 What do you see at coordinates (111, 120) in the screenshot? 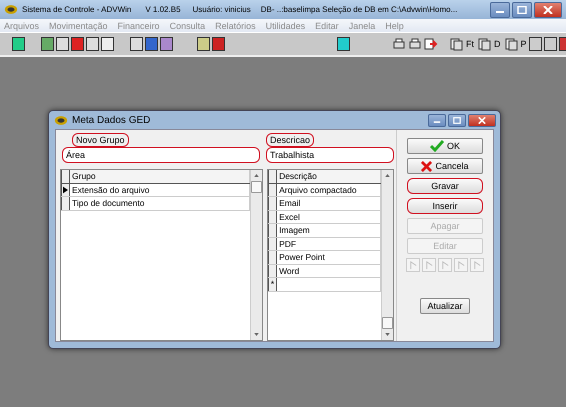
I see `dialog-title: Meta Dados GED` at bounding box center [111, 120].